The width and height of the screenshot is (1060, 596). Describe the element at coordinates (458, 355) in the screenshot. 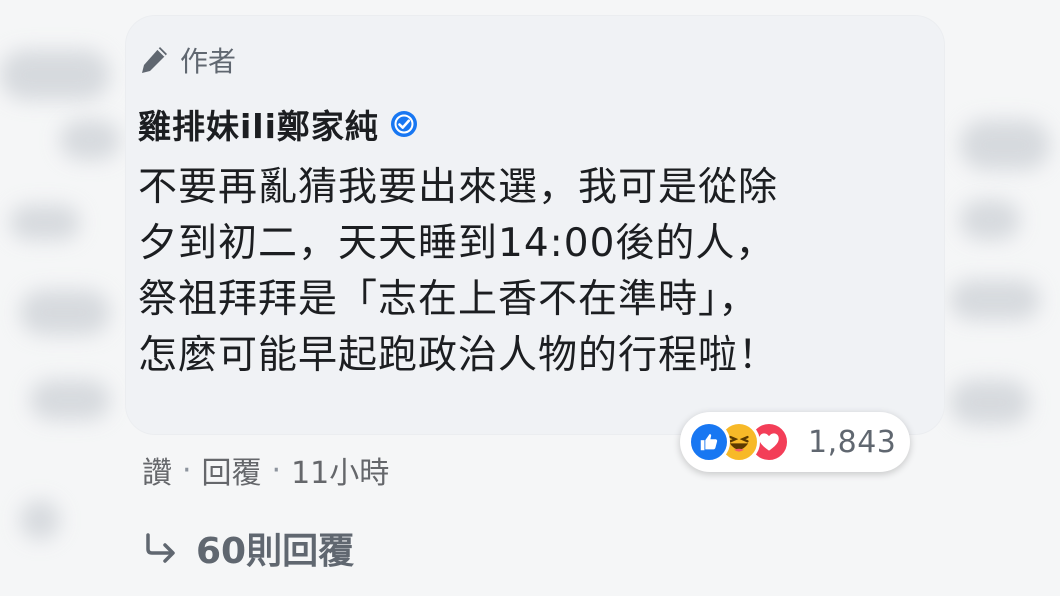

I see `comment-text-line: 怎麼可能早起跑政治人物的行程啦！` at that location.